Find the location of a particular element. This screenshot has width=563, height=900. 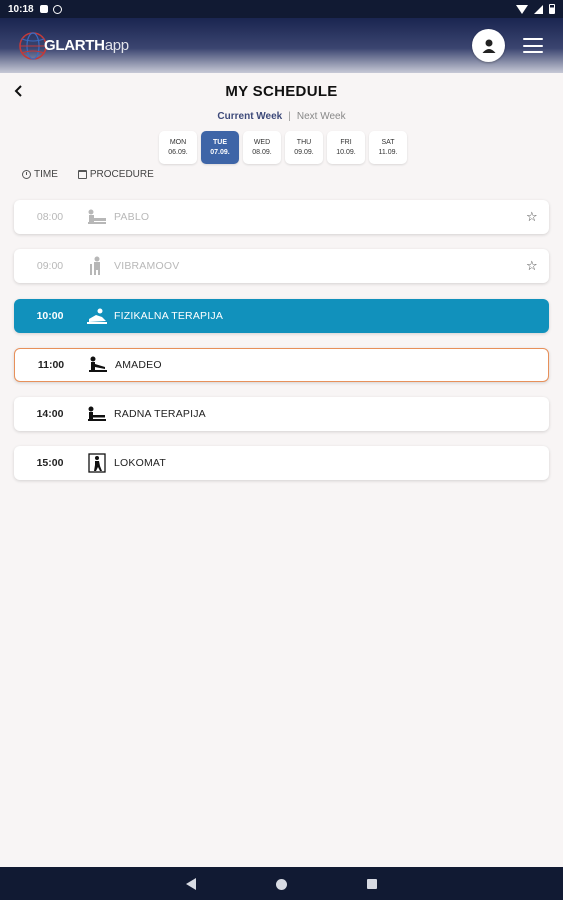

column-headers: TIME PROCEDURE is located at coordinates (88, 174).